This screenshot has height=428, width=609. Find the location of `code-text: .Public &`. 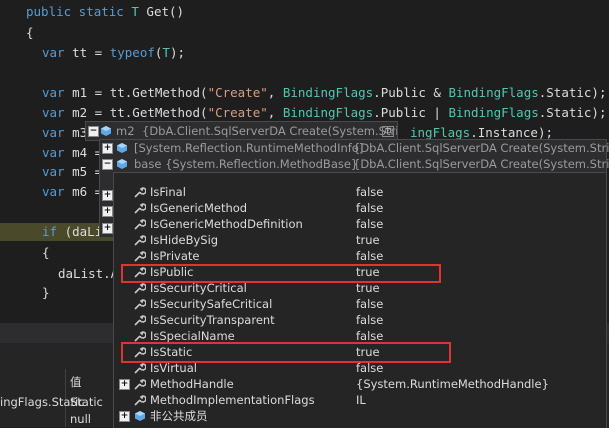

code-text: .Public & is located at coordinates (411, 92).